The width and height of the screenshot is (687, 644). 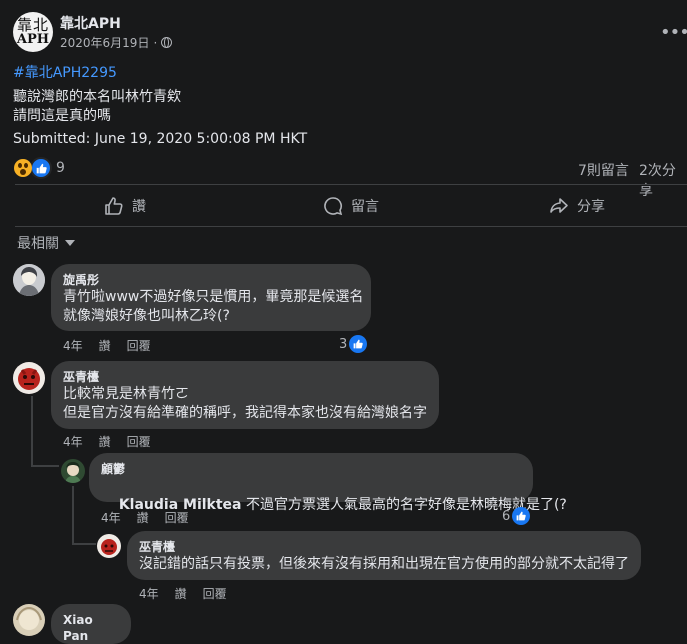 I want to click on comment-bubble: Xiao Pan, so click(x=91, y=624).